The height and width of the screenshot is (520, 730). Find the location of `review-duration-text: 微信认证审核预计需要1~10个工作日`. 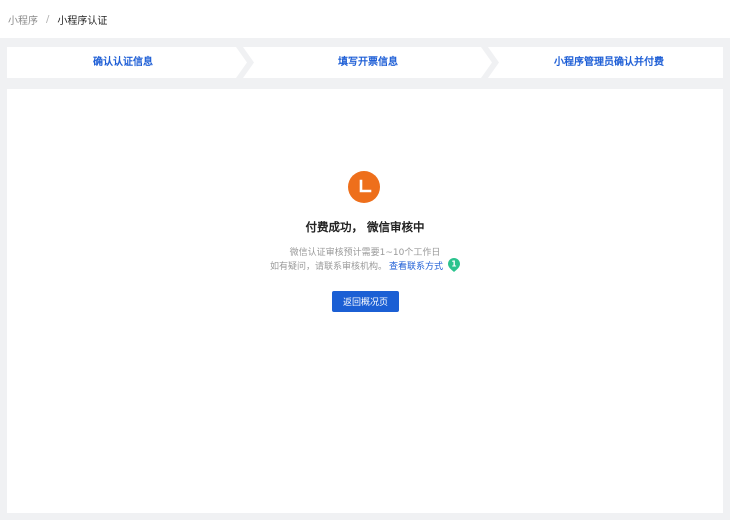

review-duration-text: 微信认证审核预计需要1~10个工作日 is located at coordinates (365, 253).